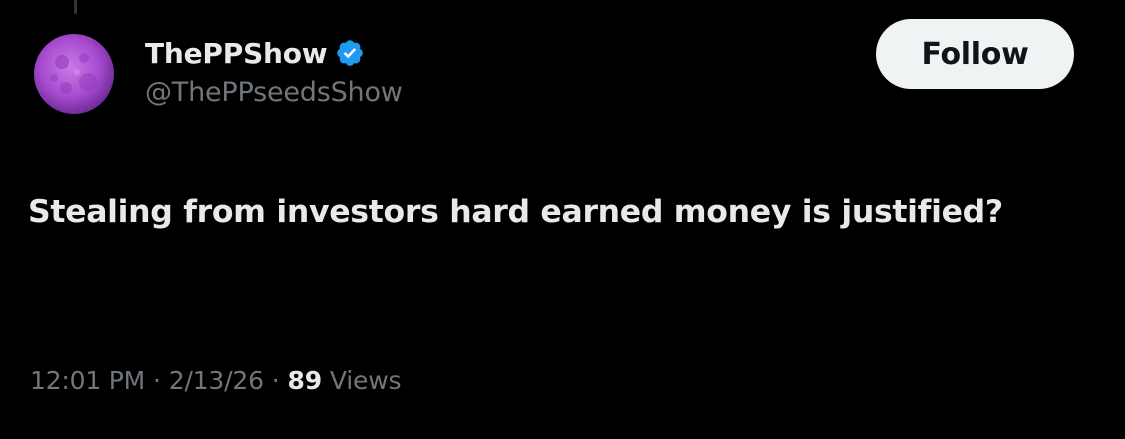  I want to click on moon-icon, so click(74, 74).